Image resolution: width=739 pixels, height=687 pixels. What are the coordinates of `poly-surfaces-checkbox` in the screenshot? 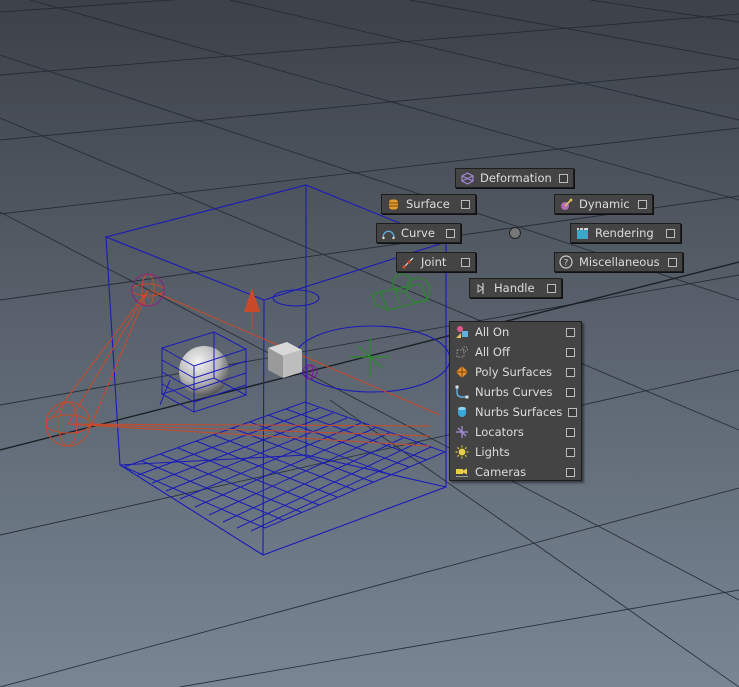 It's located at (570, 372).